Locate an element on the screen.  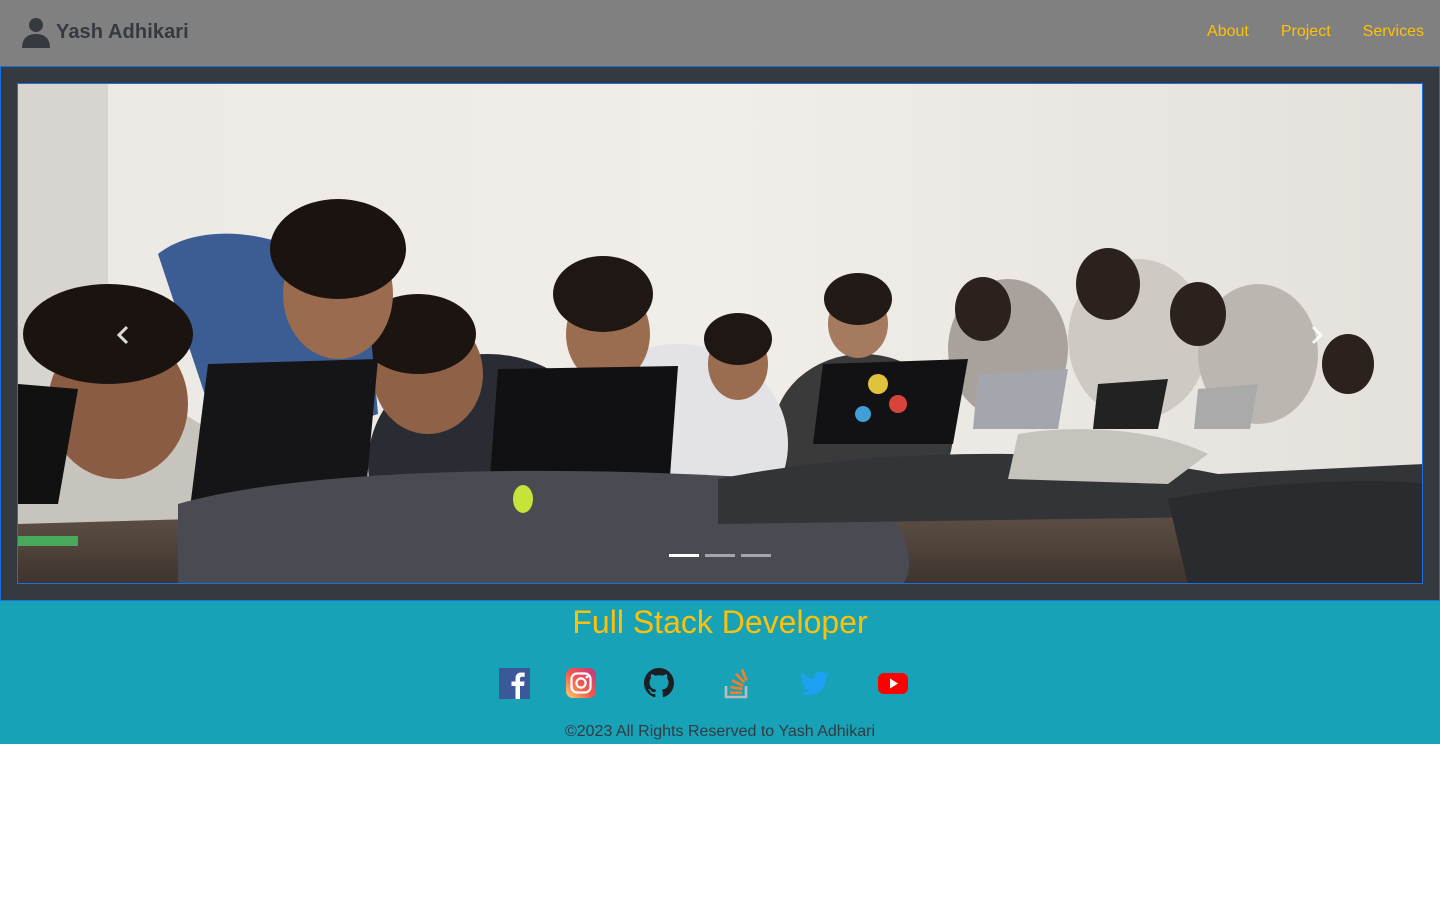
chevron-left-icon is located at coordinates (122, 335).